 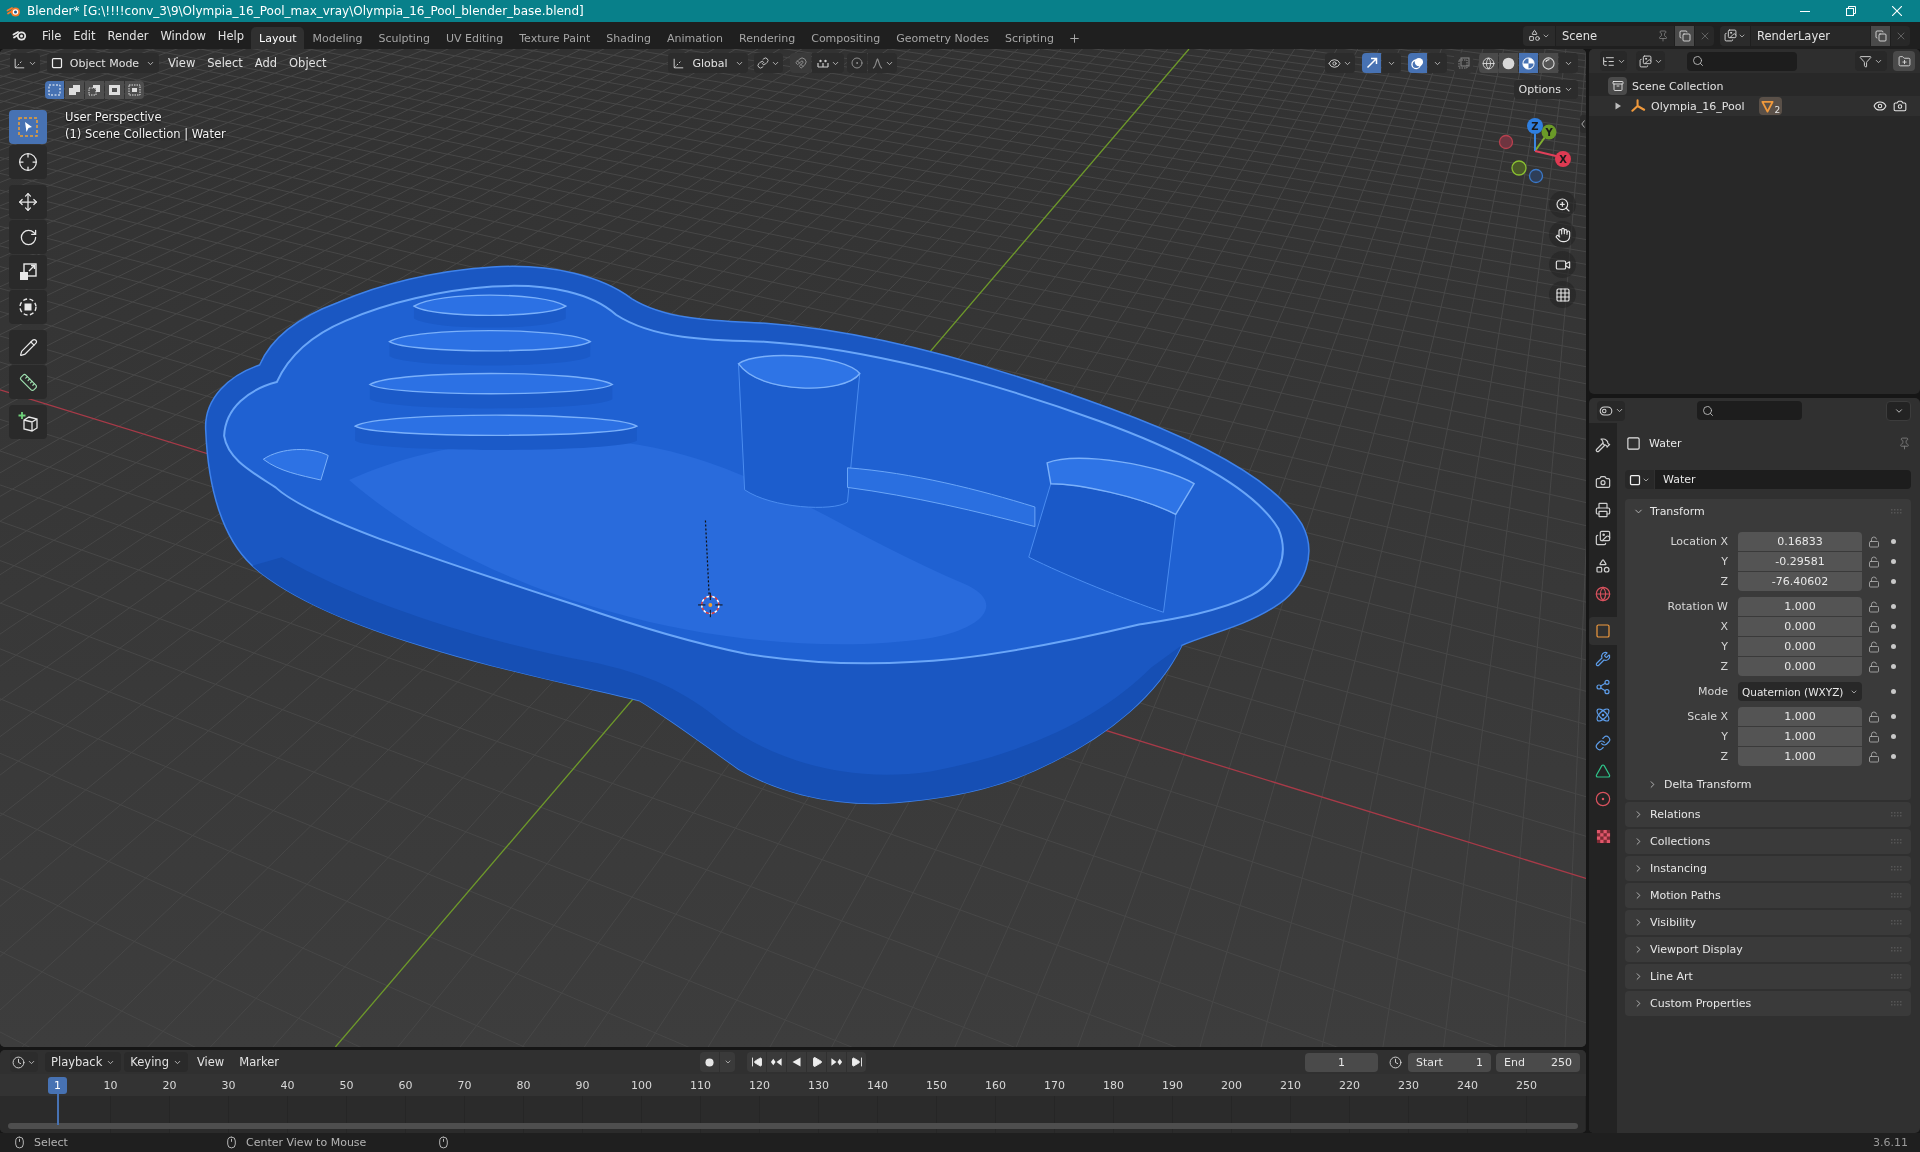 I want to click on view-layer-name-field: RenderLayer, so click(x=1810, y=35).